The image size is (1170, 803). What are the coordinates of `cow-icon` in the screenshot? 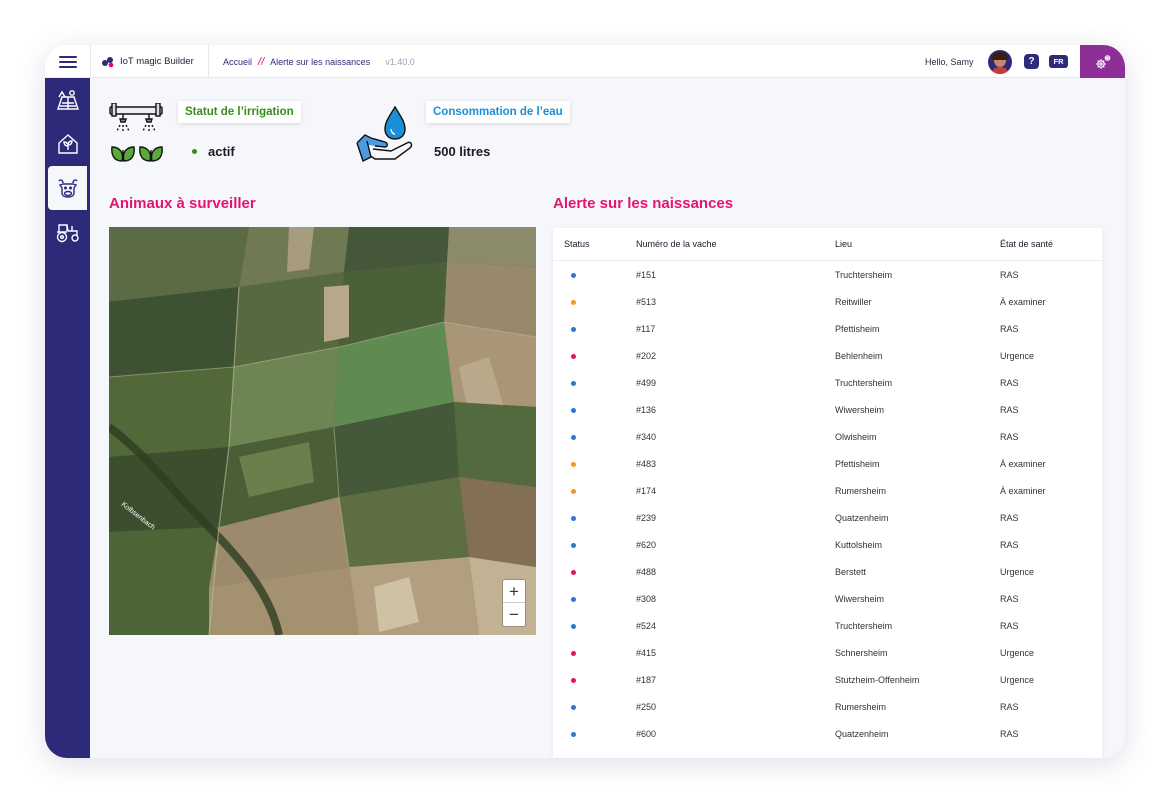 It's located at (67, 188).